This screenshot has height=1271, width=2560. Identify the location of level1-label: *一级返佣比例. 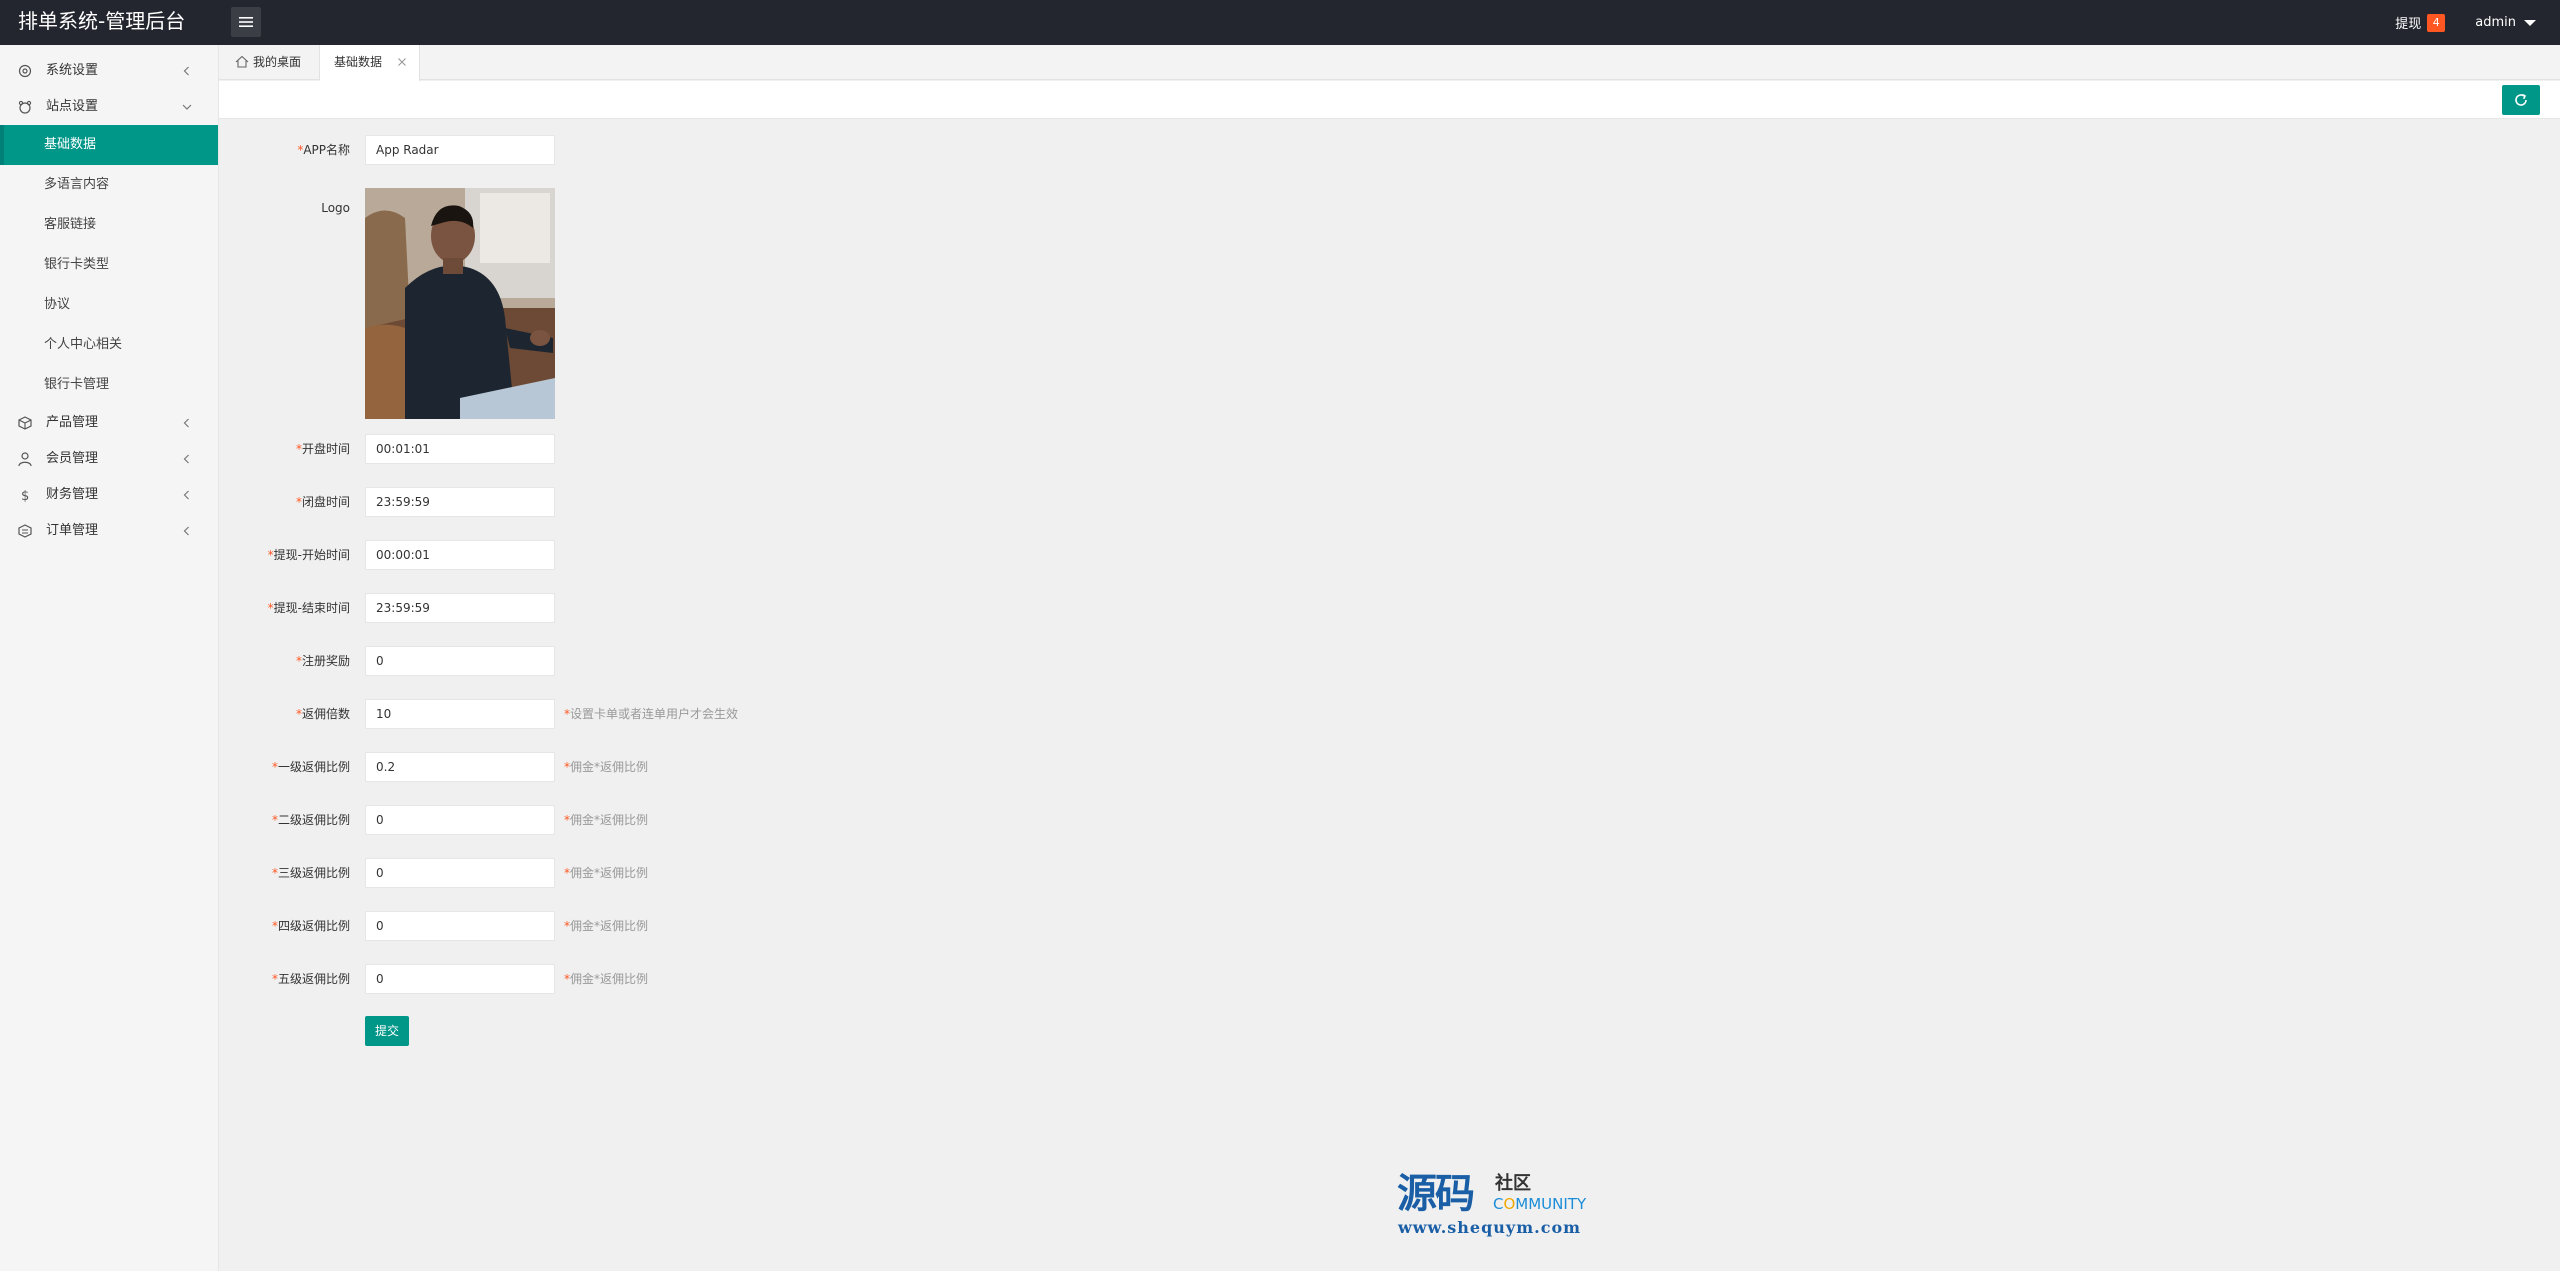
(310, 767).